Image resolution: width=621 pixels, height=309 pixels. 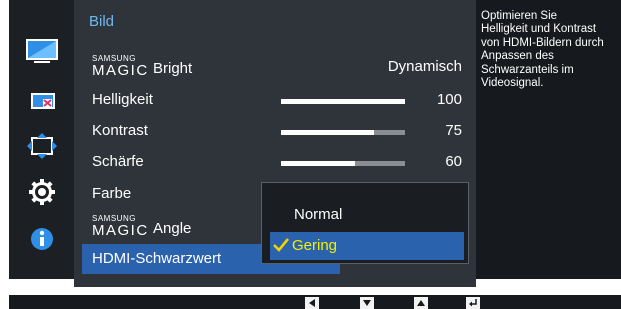 I want to click on up-arrow-icon, so click(x=421, y=303).